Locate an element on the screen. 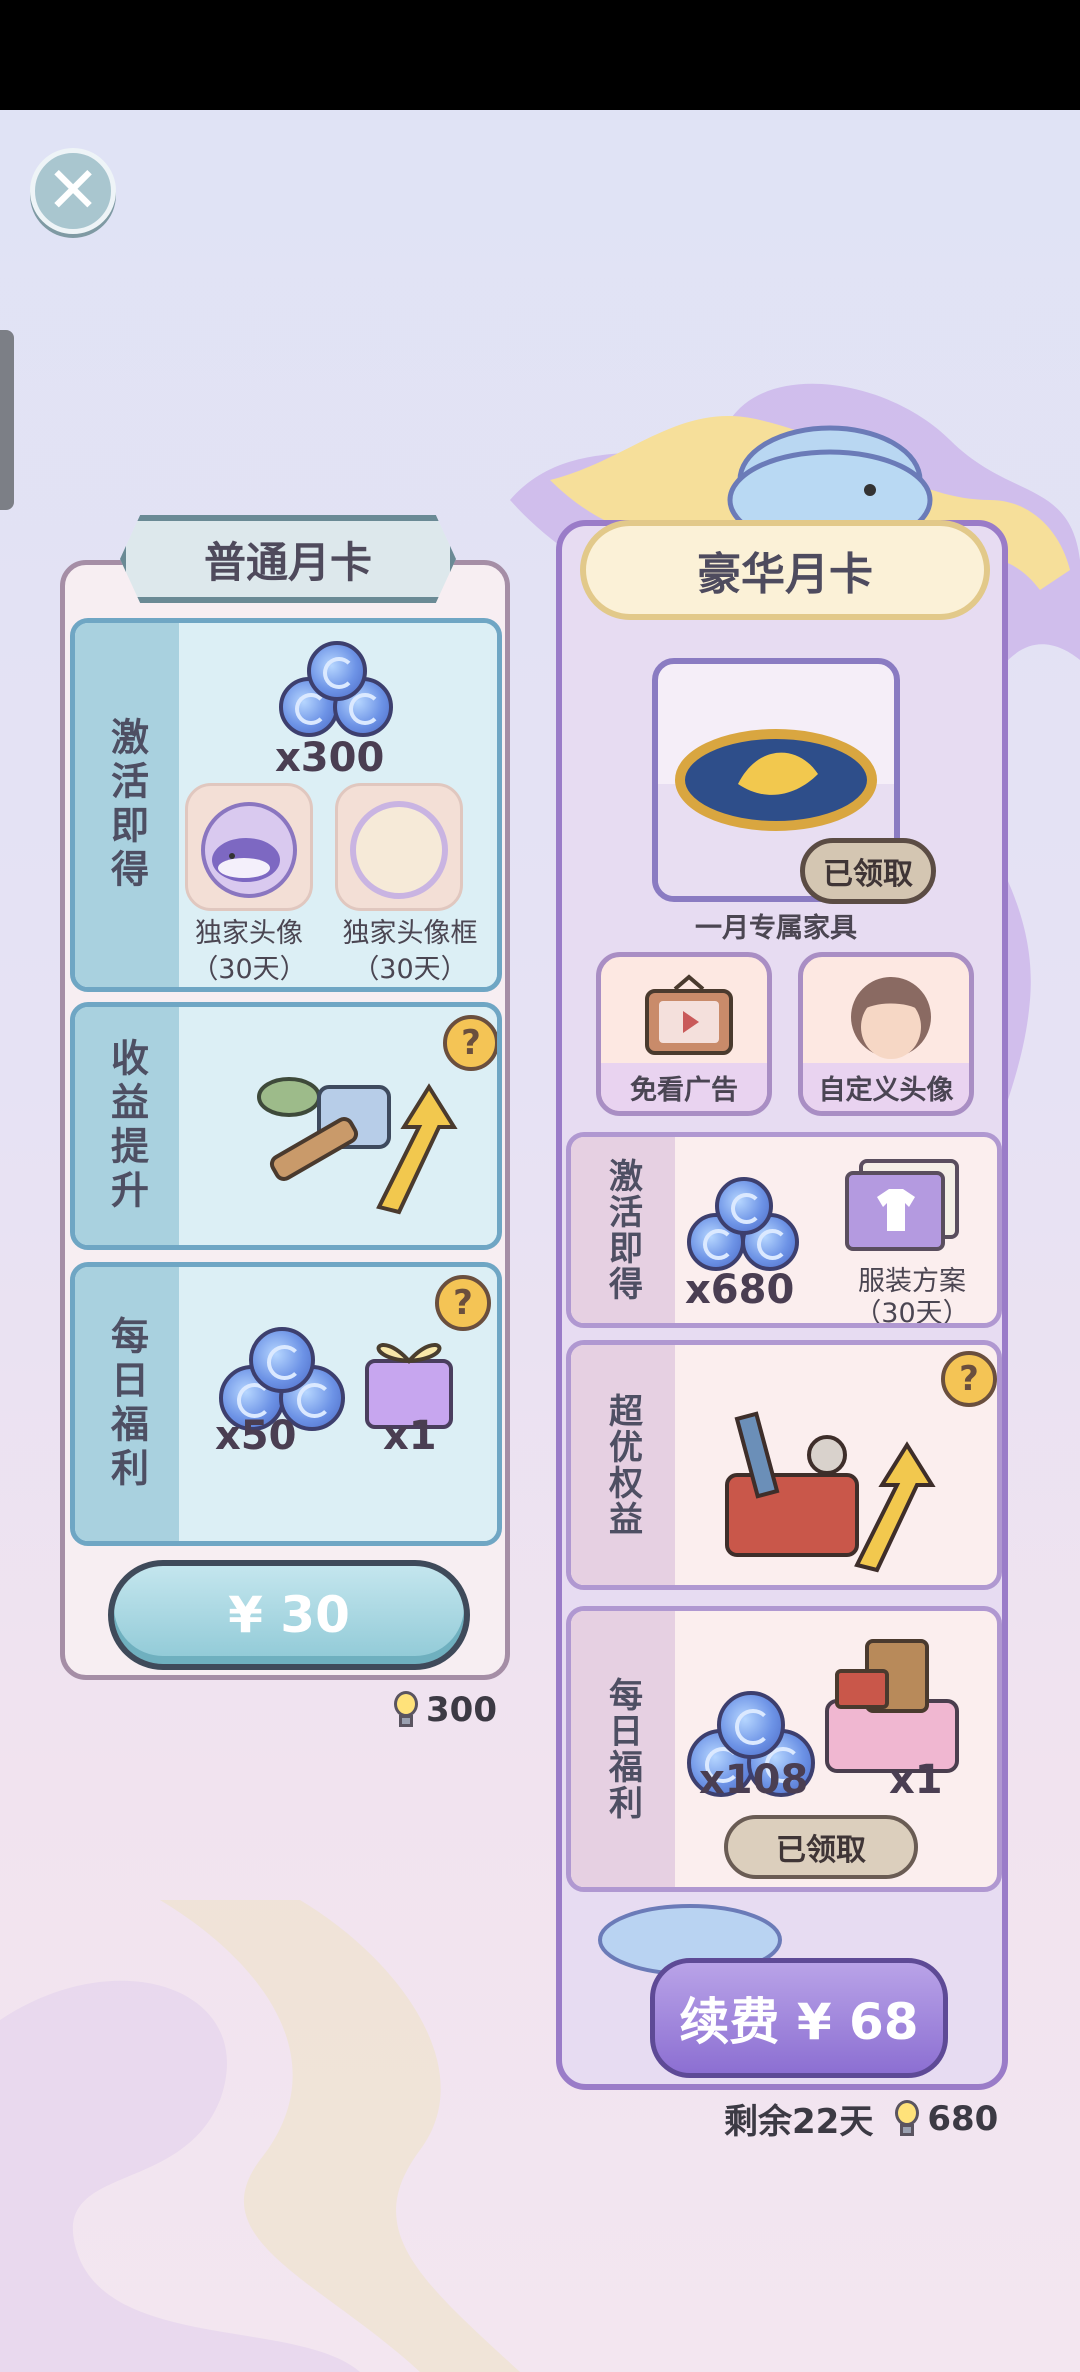 This screenshot has height=2372, width=1080. normal-income-section: 收益提升 ? is located at coordinates (286, 1126).